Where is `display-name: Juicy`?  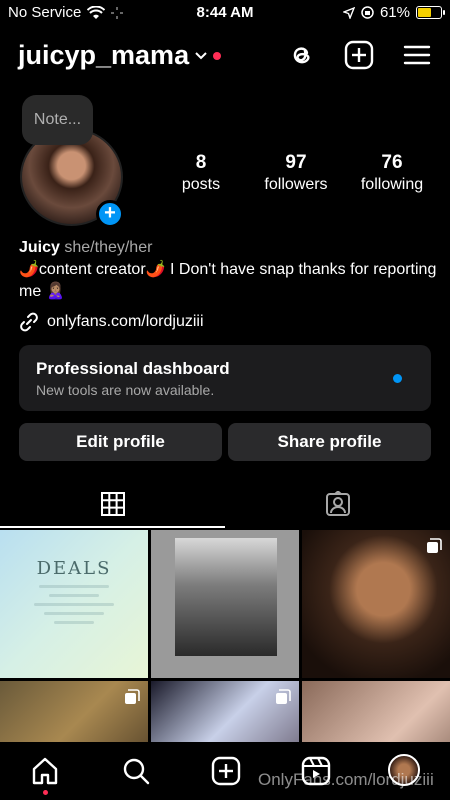
display-name: Juicy is located at coordinates (39, 247).